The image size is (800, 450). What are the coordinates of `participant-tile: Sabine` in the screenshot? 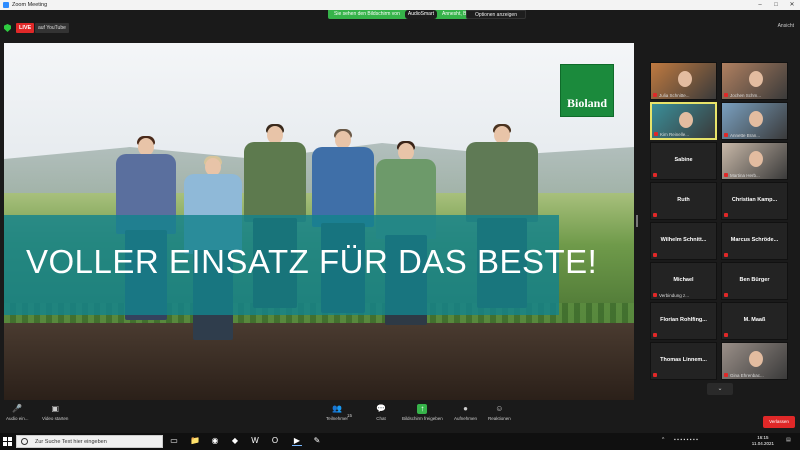 It's located at (683, 161).